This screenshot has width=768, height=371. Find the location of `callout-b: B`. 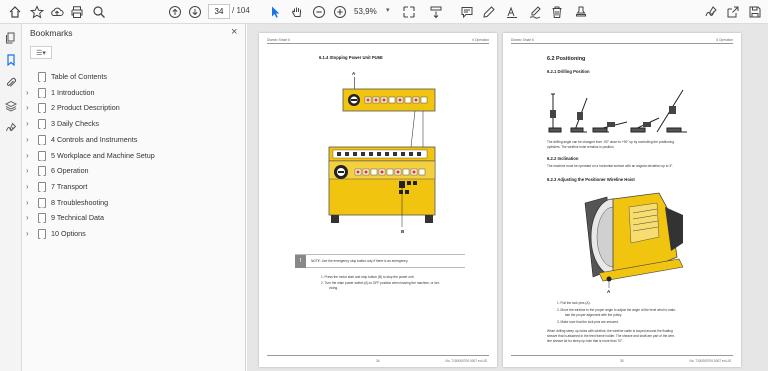

callout-b: B is located at coordinates (403, 231).